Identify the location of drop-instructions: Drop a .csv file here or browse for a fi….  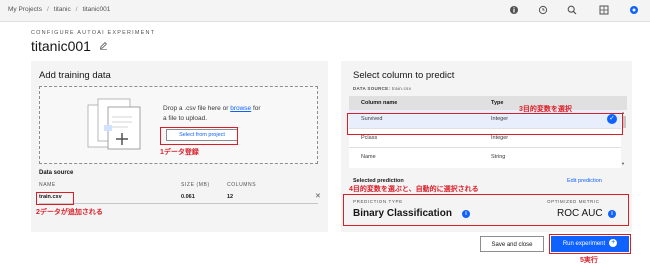
(212, 113).